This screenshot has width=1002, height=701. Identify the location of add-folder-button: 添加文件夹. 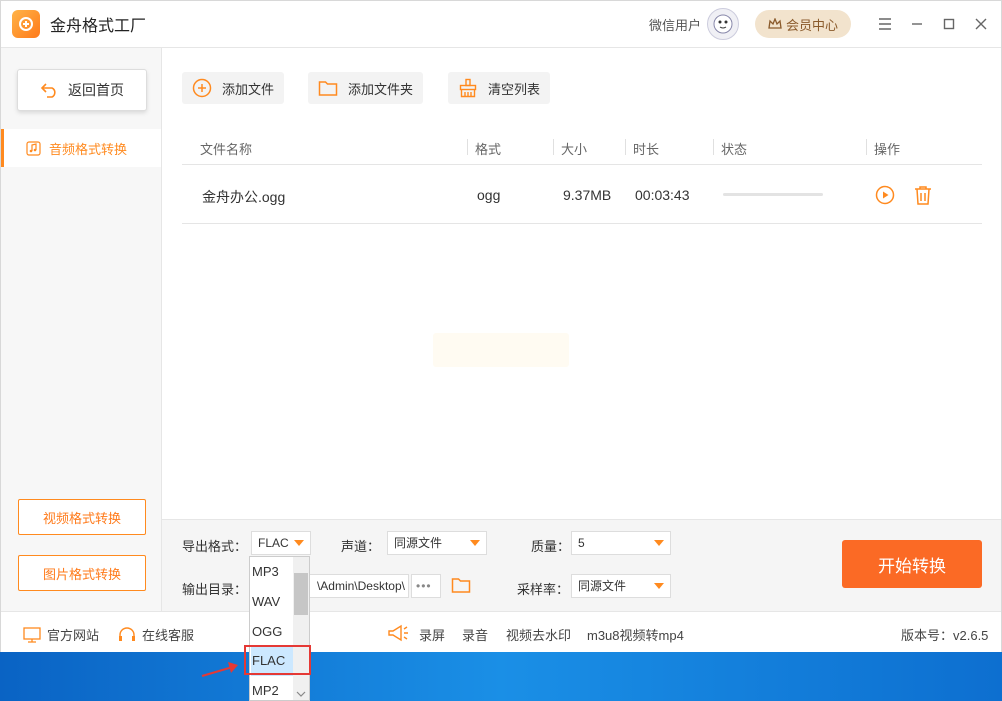
(366, 88).